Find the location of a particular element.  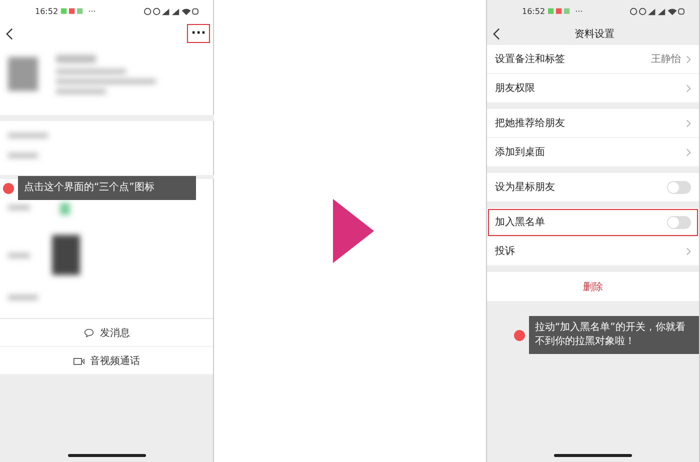

settings-row: 加入黑名单 is located at coordinates (593, 222).